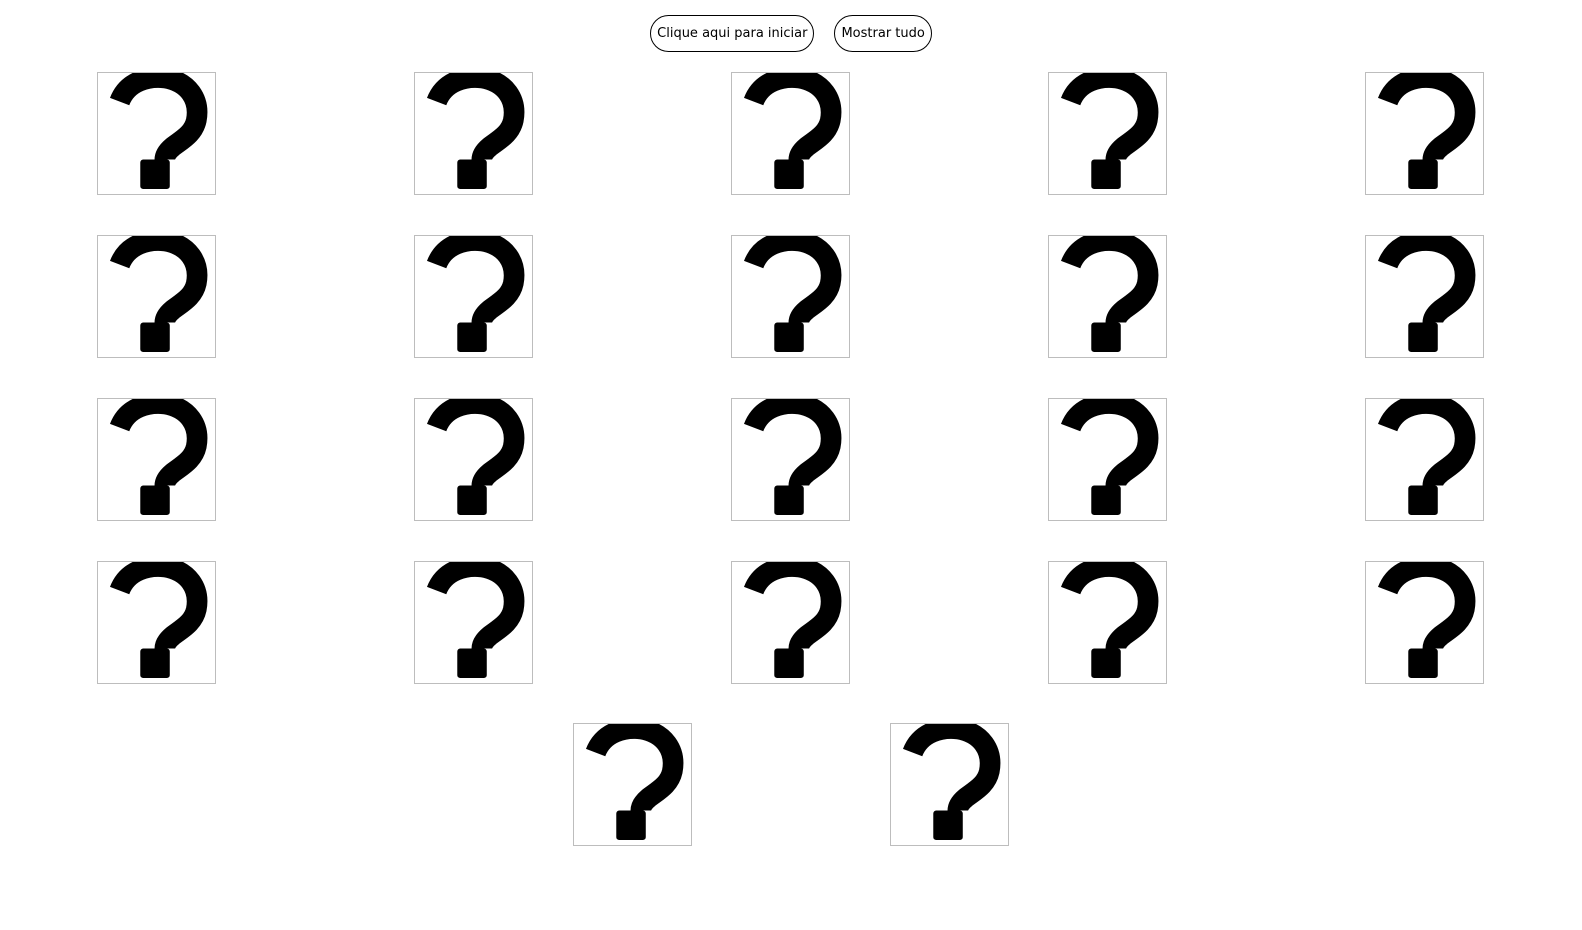 The height and width of the screenshot is (930, 1582). I want to click on show-all-button: Mostrar tudo, so click(883, 33).